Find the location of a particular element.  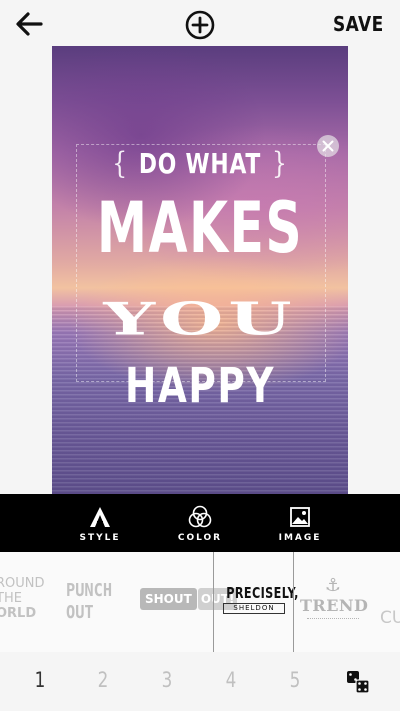

editor-tab-bar: STYLE COLOR IMAGE is located at coordinates (200, 523).